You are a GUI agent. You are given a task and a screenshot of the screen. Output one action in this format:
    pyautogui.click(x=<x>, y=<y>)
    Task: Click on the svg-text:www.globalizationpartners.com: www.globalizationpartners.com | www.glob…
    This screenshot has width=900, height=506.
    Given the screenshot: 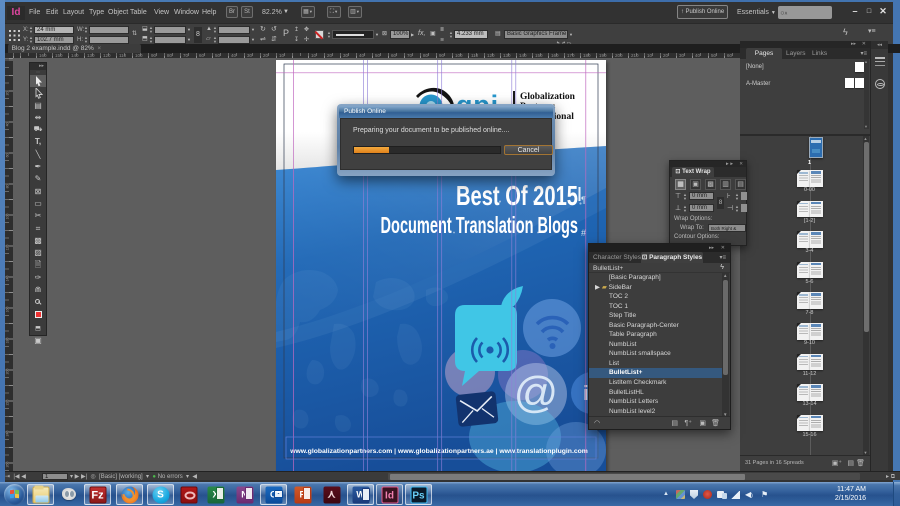 What is the action you would take?
    pyautogui.click(x=438, y=451)
    